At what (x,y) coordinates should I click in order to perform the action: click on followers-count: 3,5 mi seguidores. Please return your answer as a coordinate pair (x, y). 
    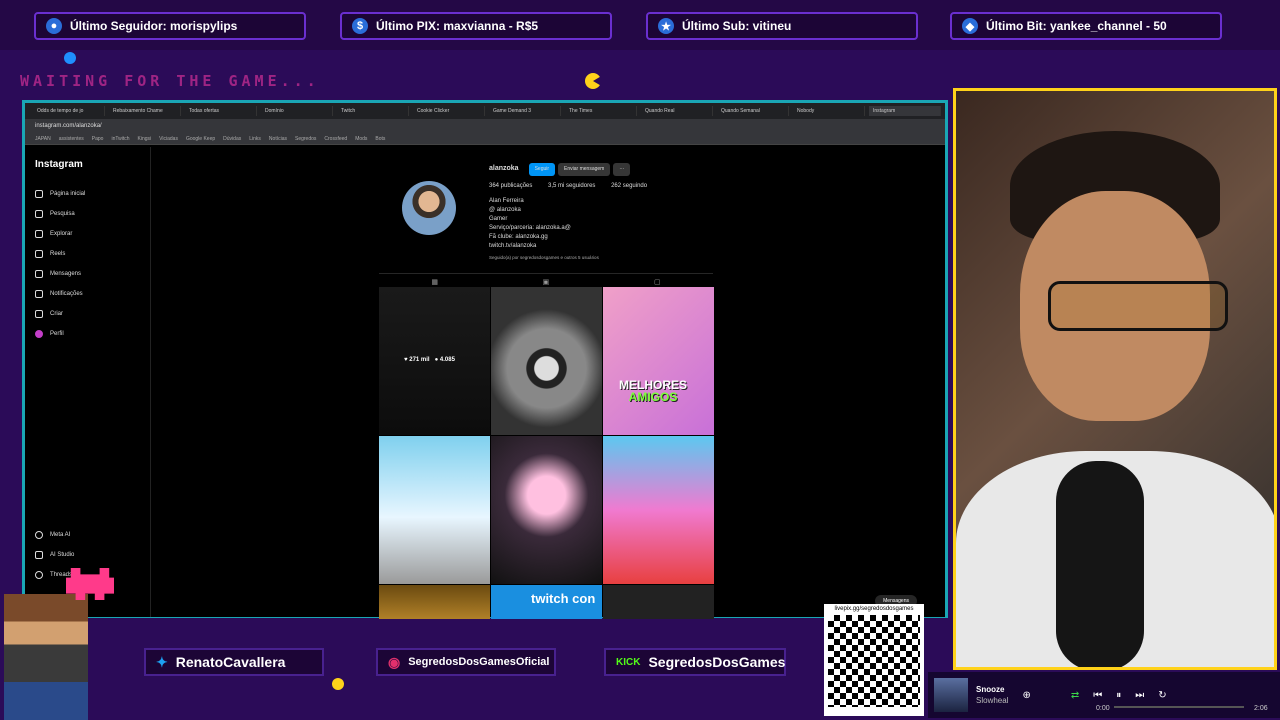
    Looking at the image, I should click on (571, 186).